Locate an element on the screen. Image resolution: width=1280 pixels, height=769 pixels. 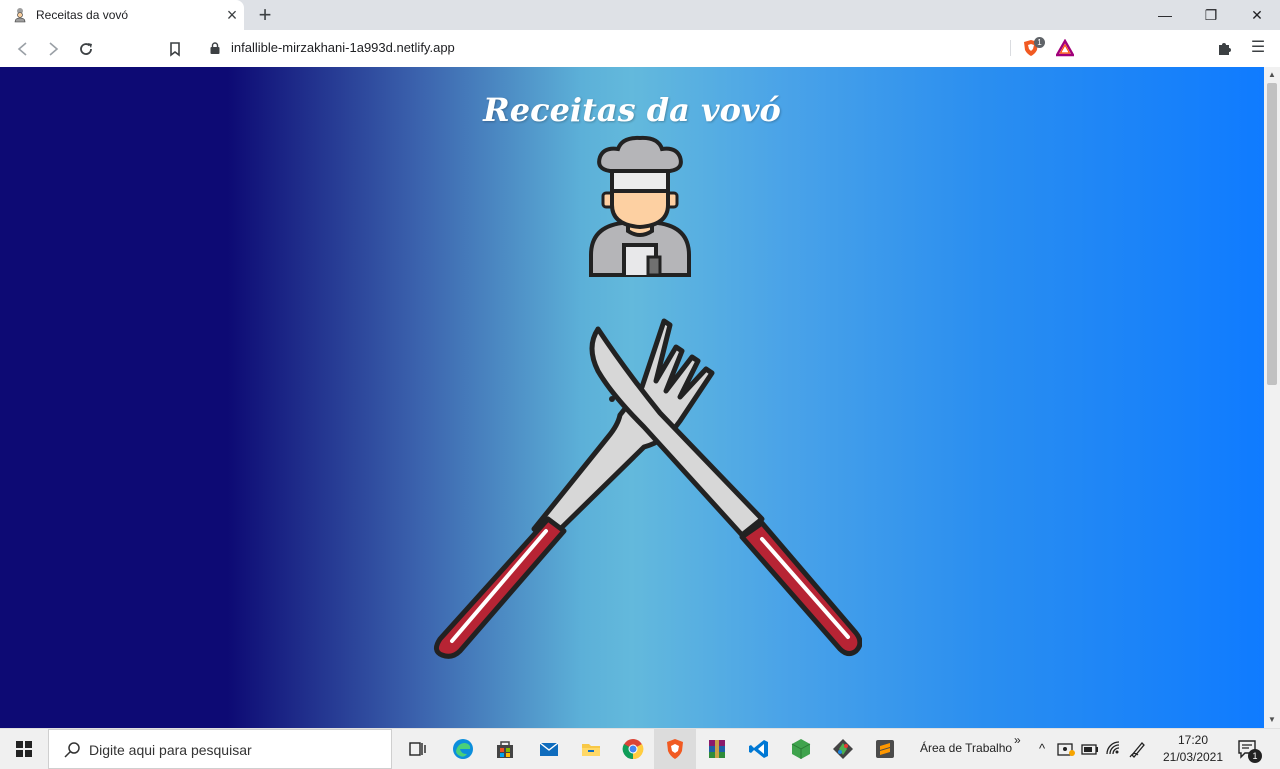
clock-date: 21/03/2021 is located at coordinates (1193, 757).